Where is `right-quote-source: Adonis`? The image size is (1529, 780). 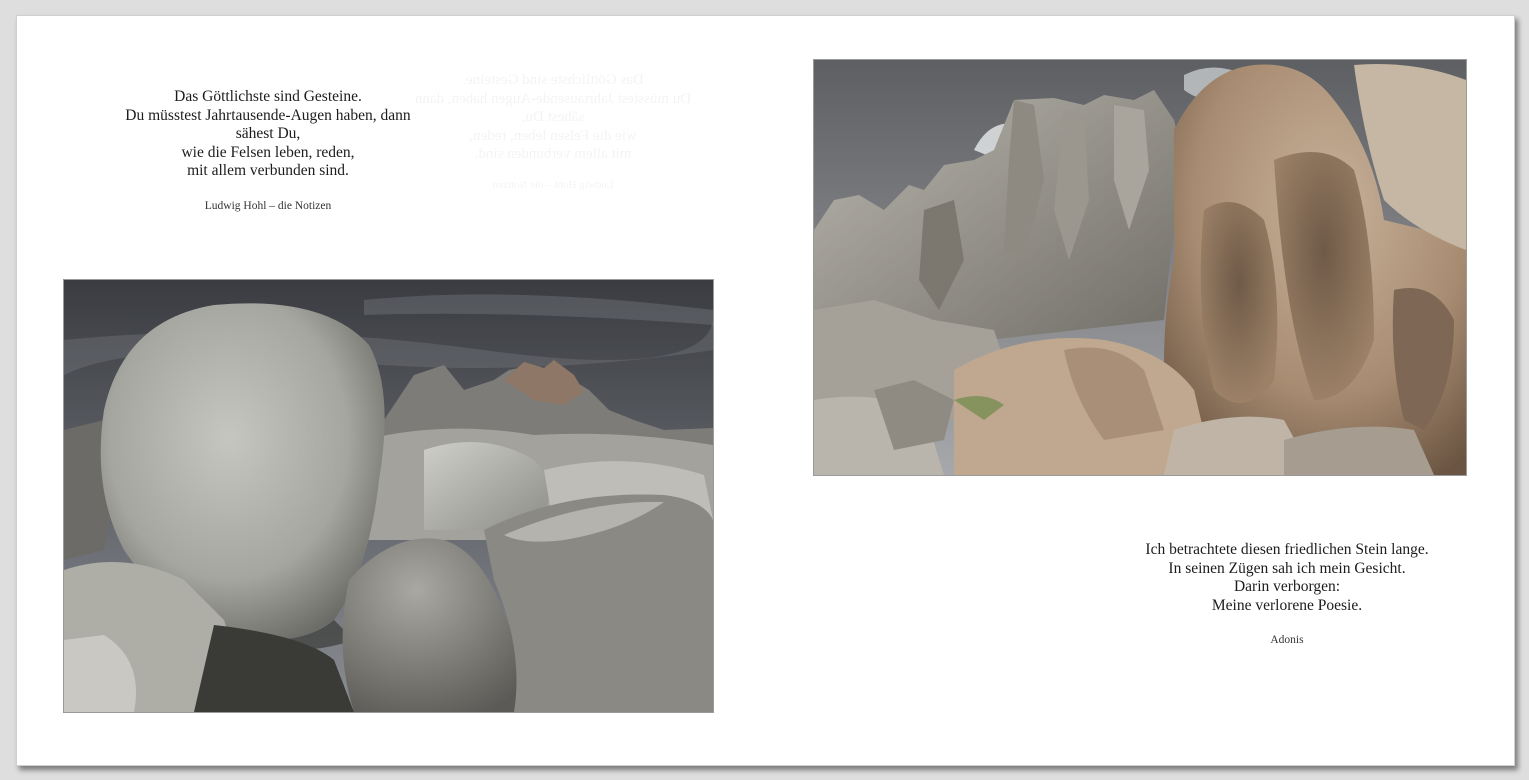
right-quote-source: Adonis is located at coordinates (1287, 640).